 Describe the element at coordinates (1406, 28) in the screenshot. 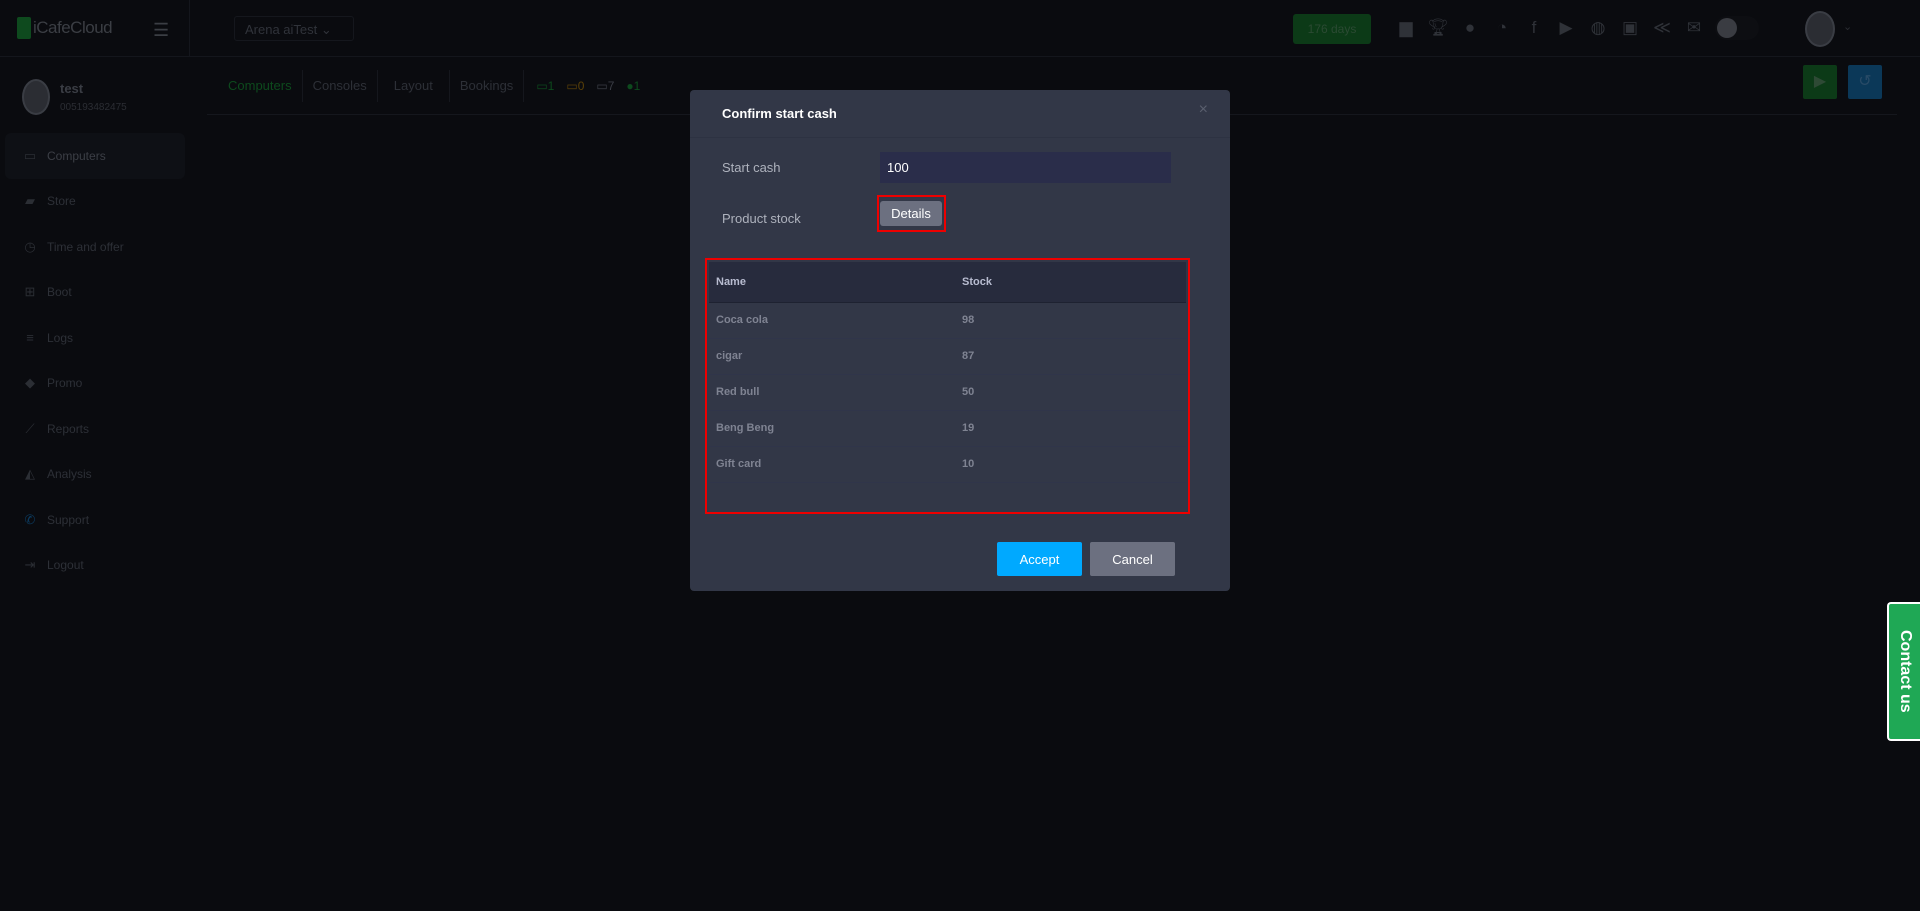

I see `ranking-icon: ▆` at that location.